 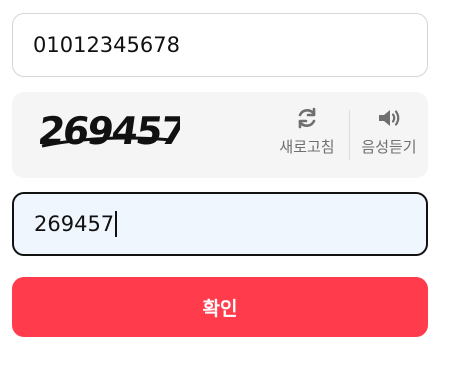 What do you see at coordinates (307, 147) in the screenshot?
I see `refresh-label: 새로고침` at bounding box center [307, 147].